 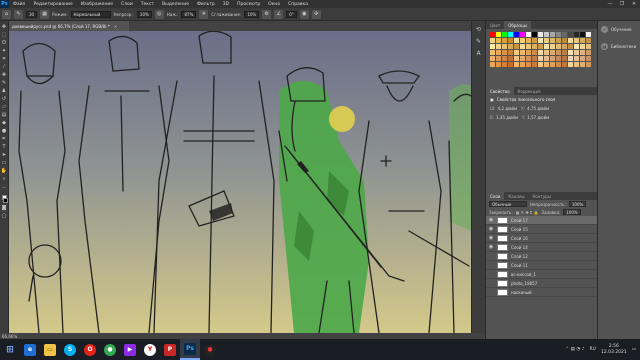 What do you see at coordinates (4, 215) in the screenshot?
I see `screen-mode-icon: ▢` at bounding box center [4, 215].